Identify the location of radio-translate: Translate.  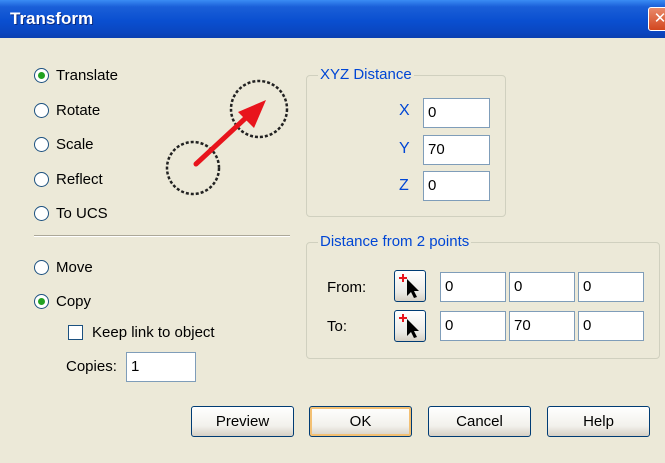
(76, 75).